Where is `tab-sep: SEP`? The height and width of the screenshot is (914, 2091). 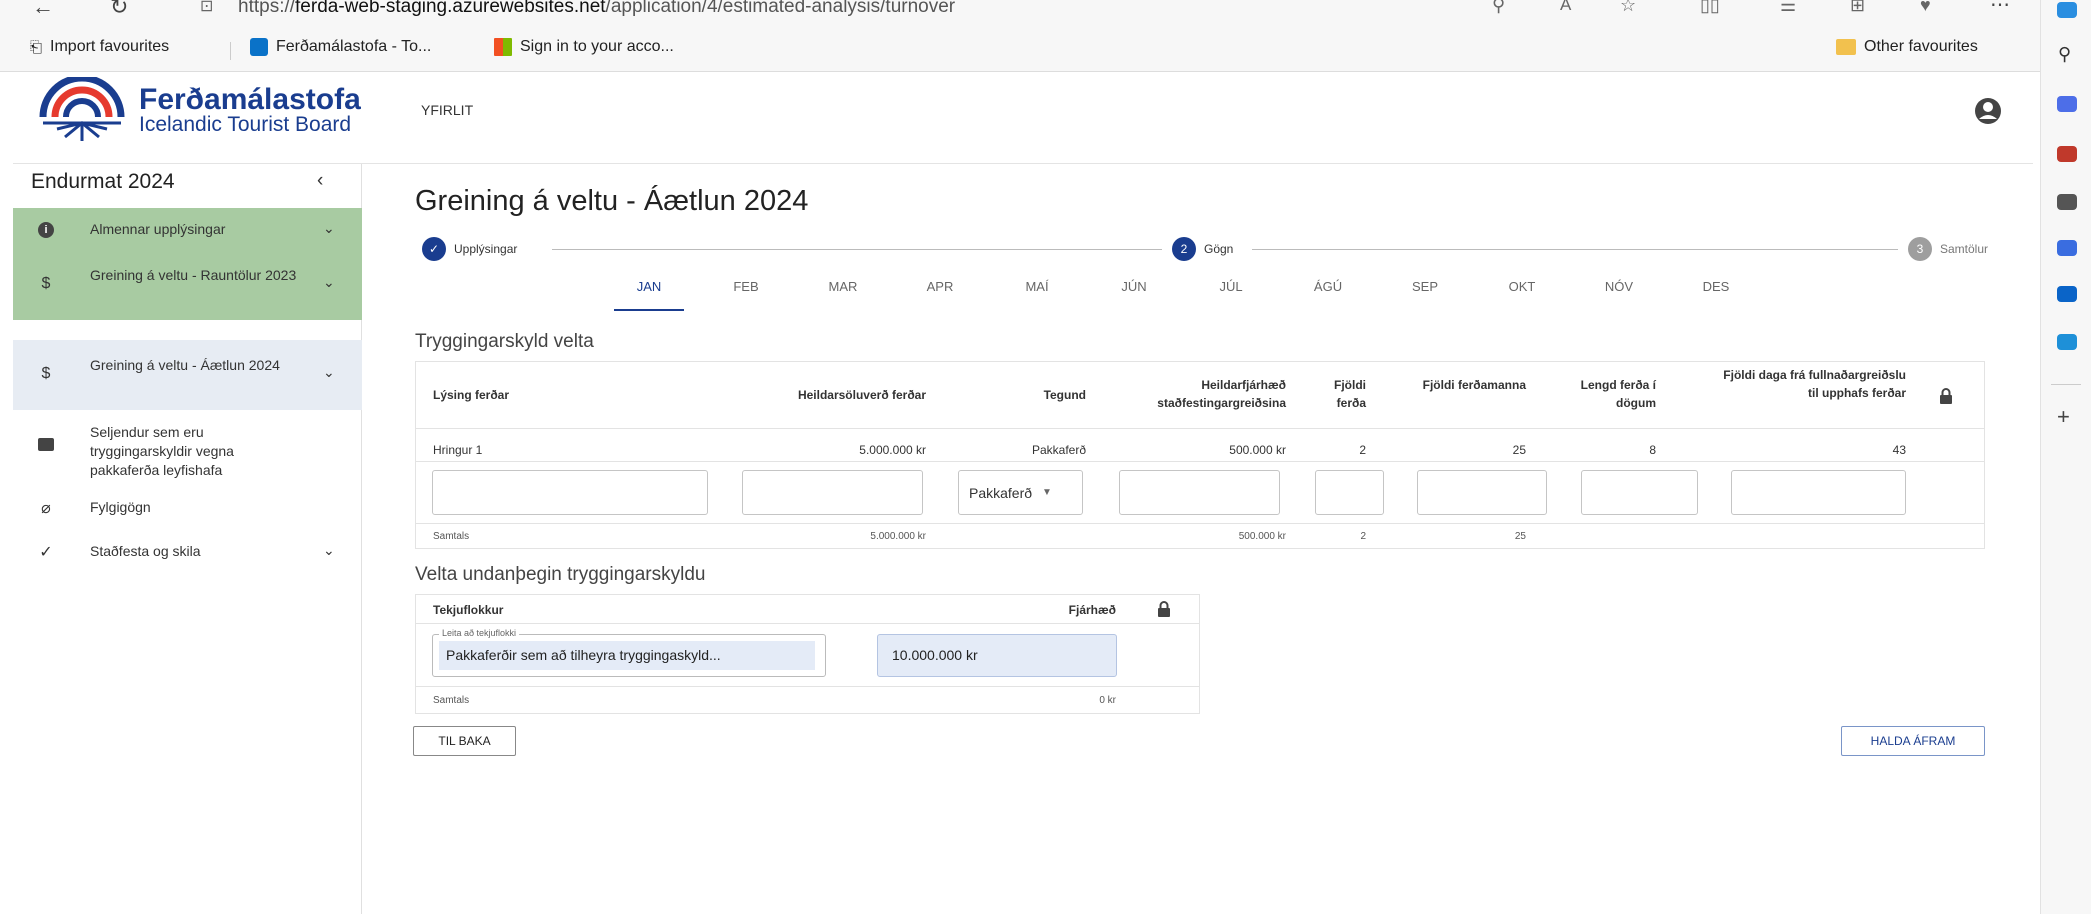 tab-sep: SEP is located at coordinates (1425, 286).